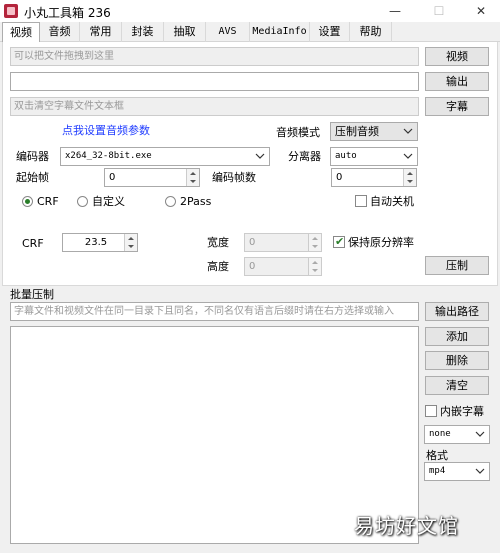  I want to click on start-frame-input: 0, so click(152, 177).